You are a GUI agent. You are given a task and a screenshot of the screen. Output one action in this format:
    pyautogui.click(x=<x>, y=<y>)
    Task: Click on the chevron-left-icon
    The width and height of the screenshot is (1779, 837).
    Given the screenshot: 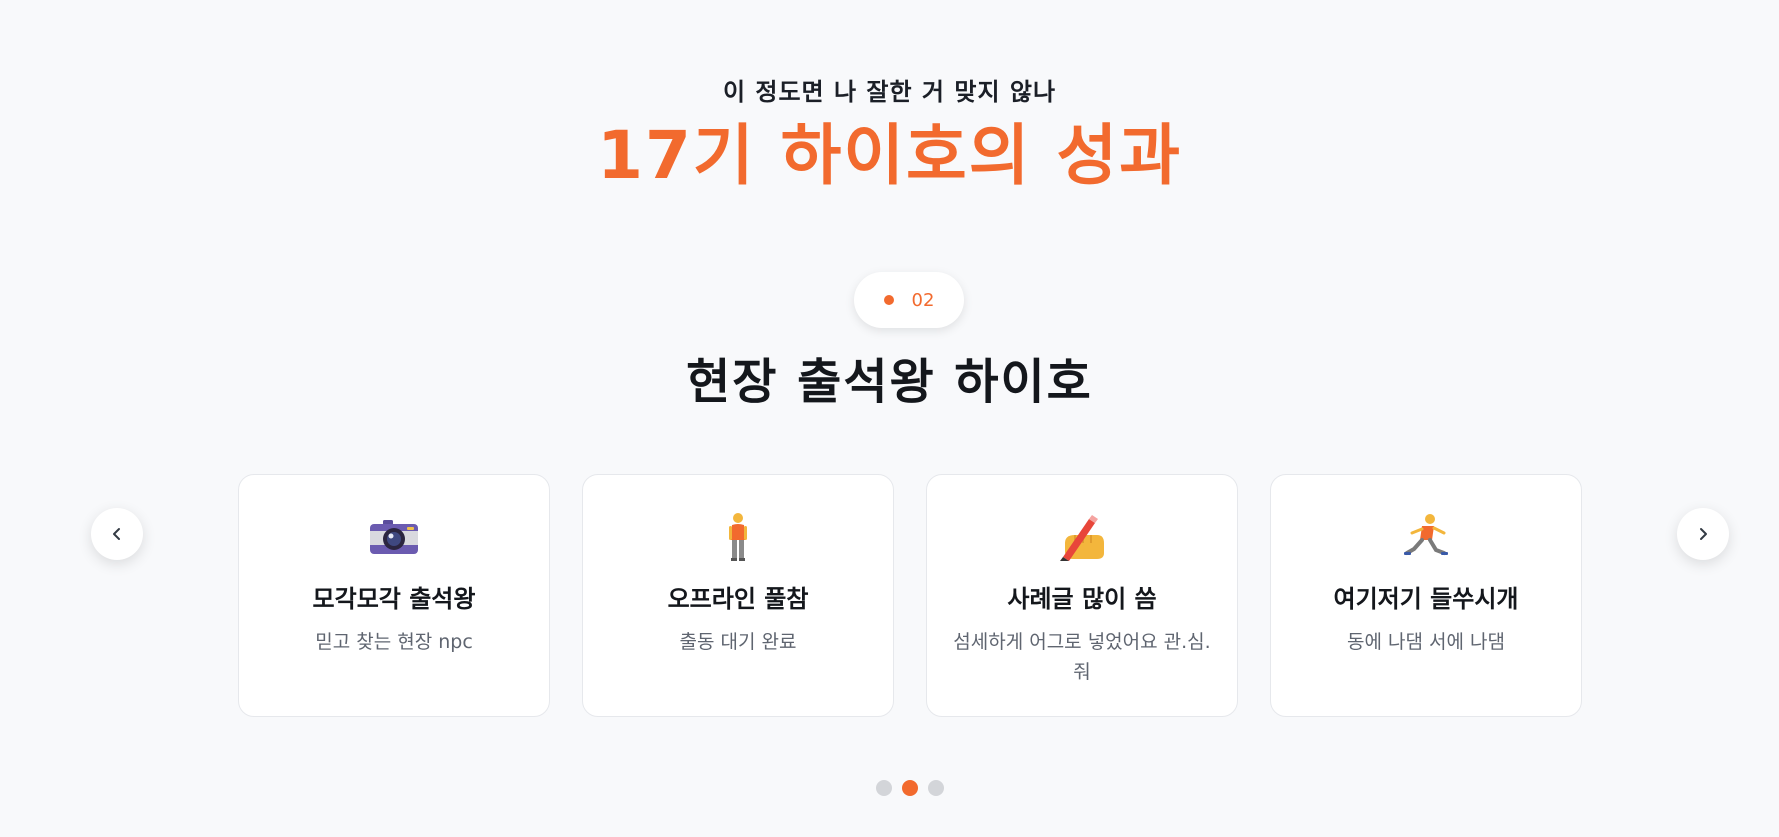 What is the action you would take?
    pyautogui.click(x=116, y=534)
    